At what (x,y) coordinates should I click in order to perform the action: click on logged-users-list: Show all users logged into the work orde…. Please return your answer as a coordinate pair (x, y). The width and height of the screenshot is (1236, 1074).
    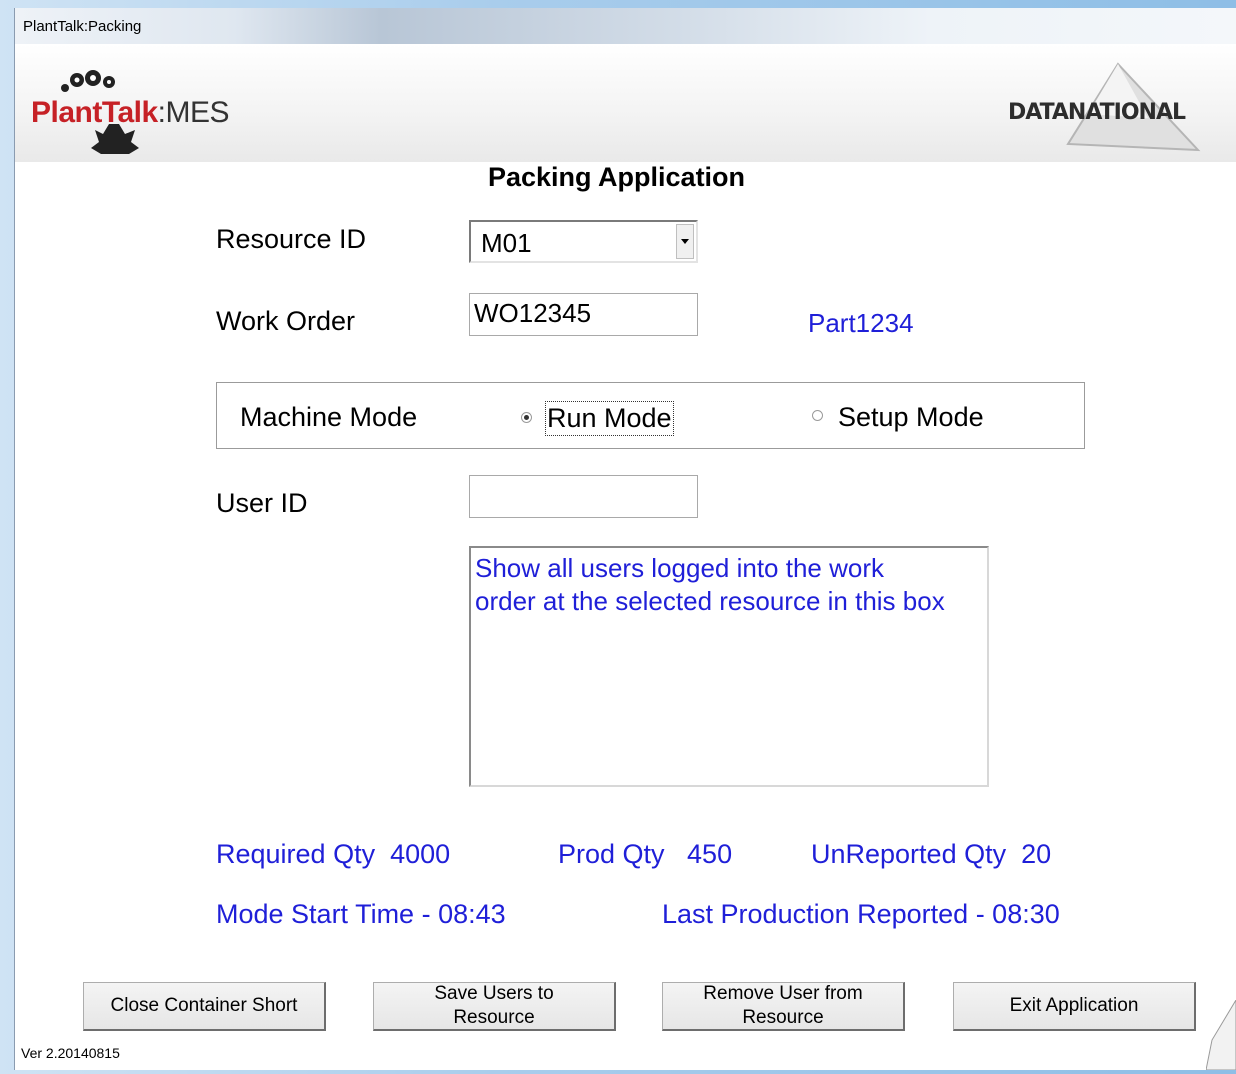
    Looking at the image, I should click on (729, 666).